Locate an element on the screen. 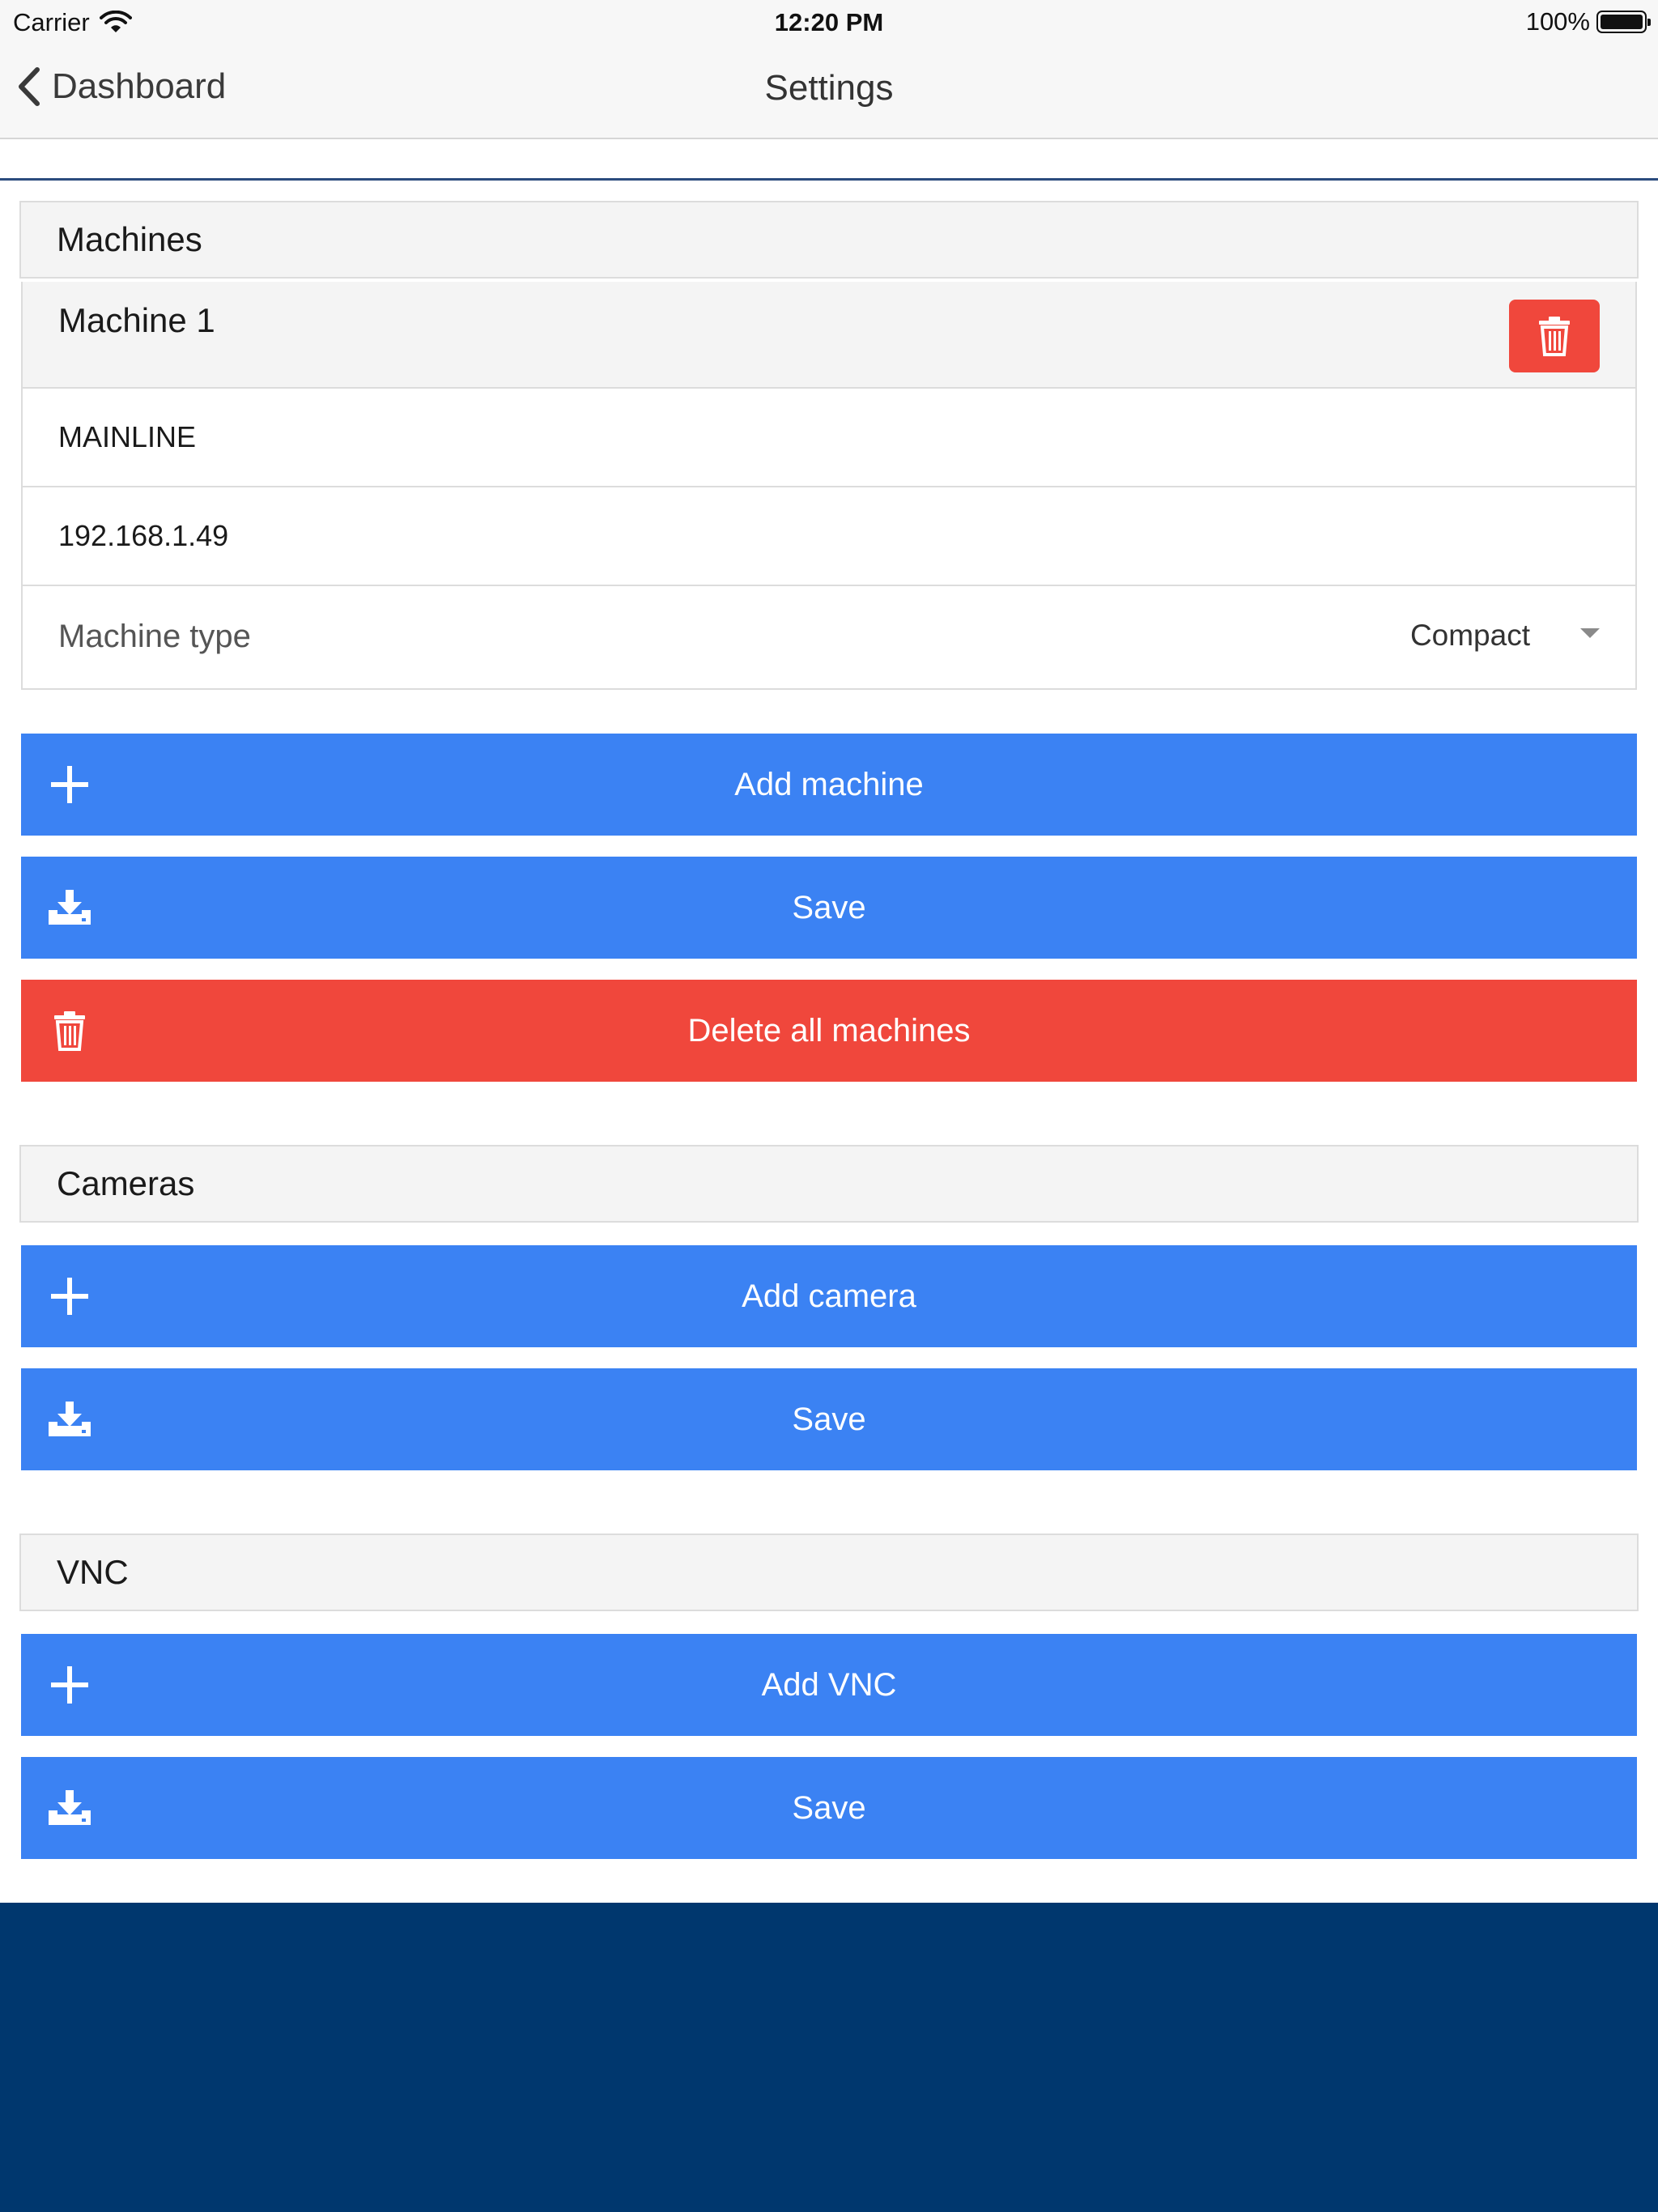  save-machines-button: Save is located at coordinates (829, 908).